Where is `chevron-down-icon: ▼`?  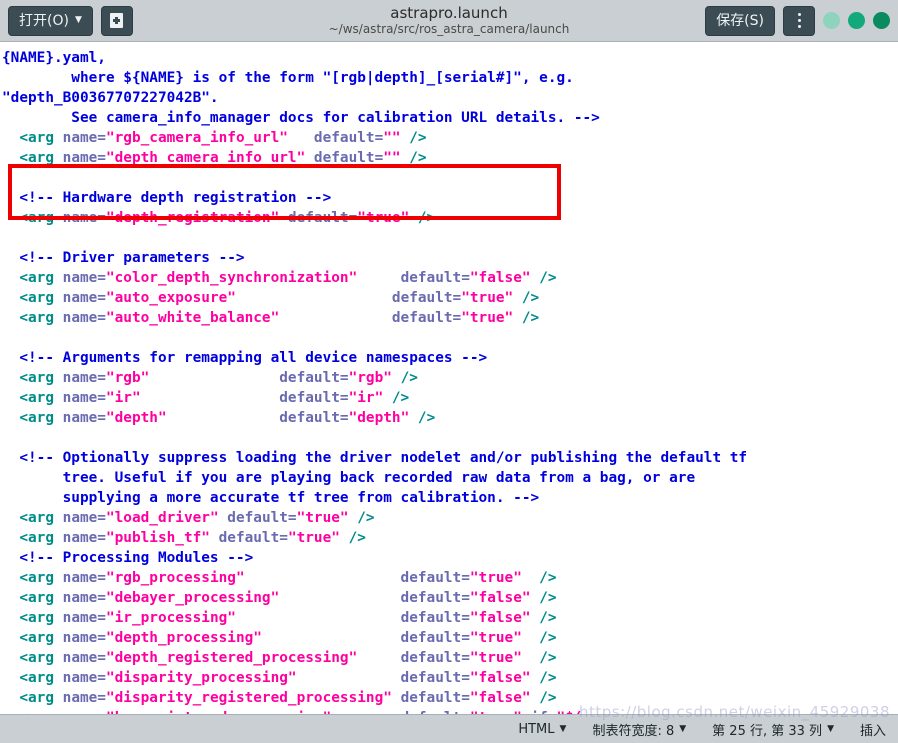
chevron-down-icon: ▼ is located at coordinates (563, 729).